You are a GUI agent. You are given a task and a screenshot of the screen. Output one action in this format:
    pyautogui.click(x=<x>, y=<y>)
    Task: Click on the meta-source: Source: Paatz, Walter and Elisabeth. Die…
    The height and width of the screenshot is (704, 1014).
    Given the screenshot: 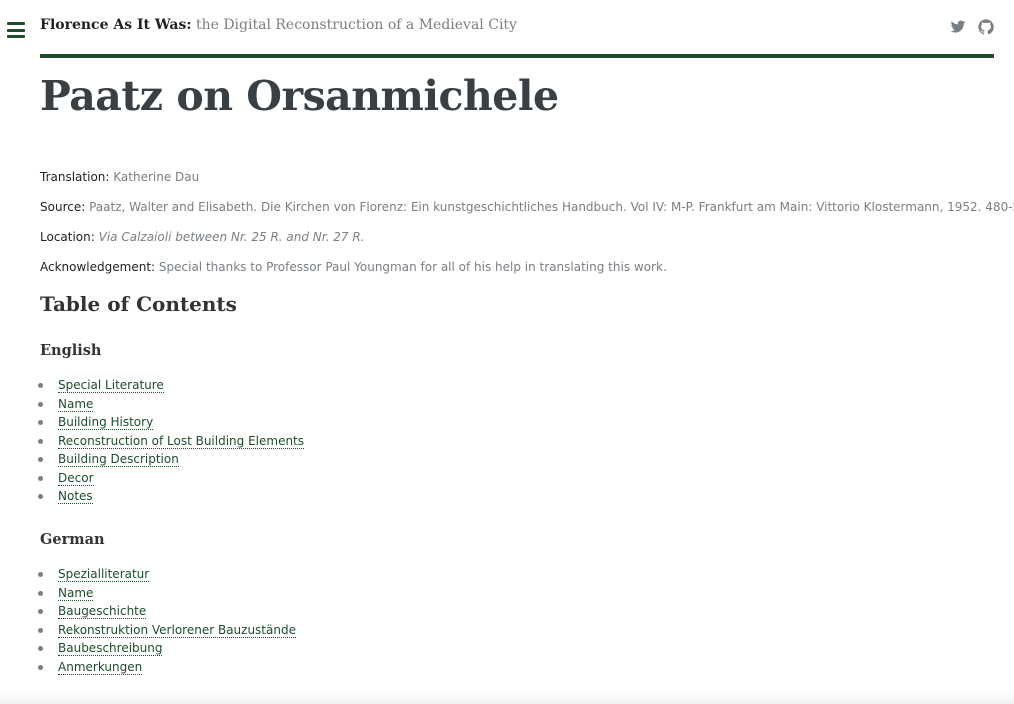 What is the action you would take?
    pyautogui.click(x=527, y=207)
    